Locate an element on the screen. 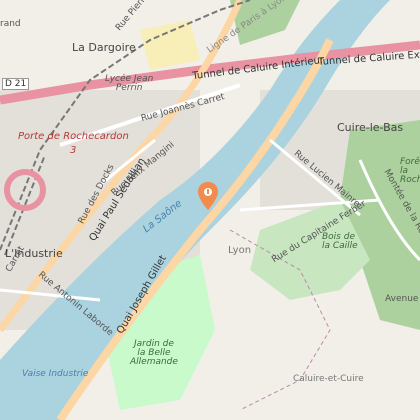  place-caluire: Caluire-et-Cuire is located at coordinates (328, 379).